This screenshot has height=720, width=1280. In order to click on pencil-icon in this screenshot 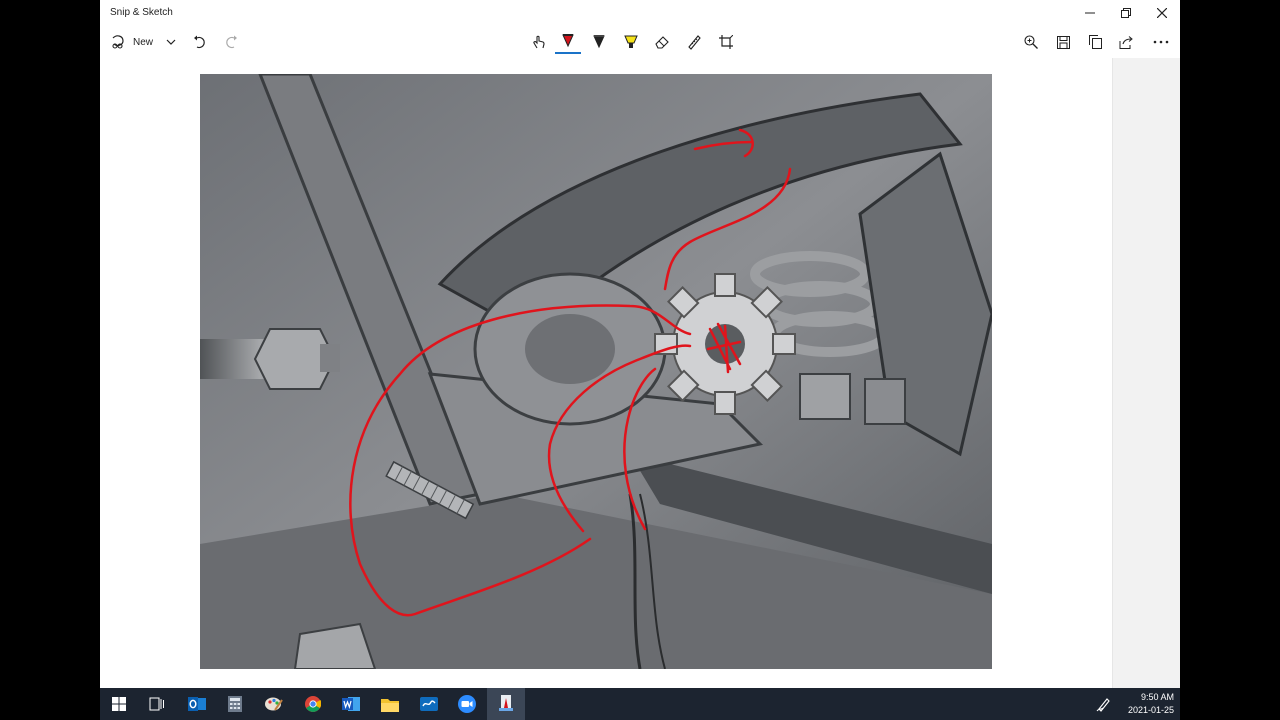, I will do `click(599, 42)`.